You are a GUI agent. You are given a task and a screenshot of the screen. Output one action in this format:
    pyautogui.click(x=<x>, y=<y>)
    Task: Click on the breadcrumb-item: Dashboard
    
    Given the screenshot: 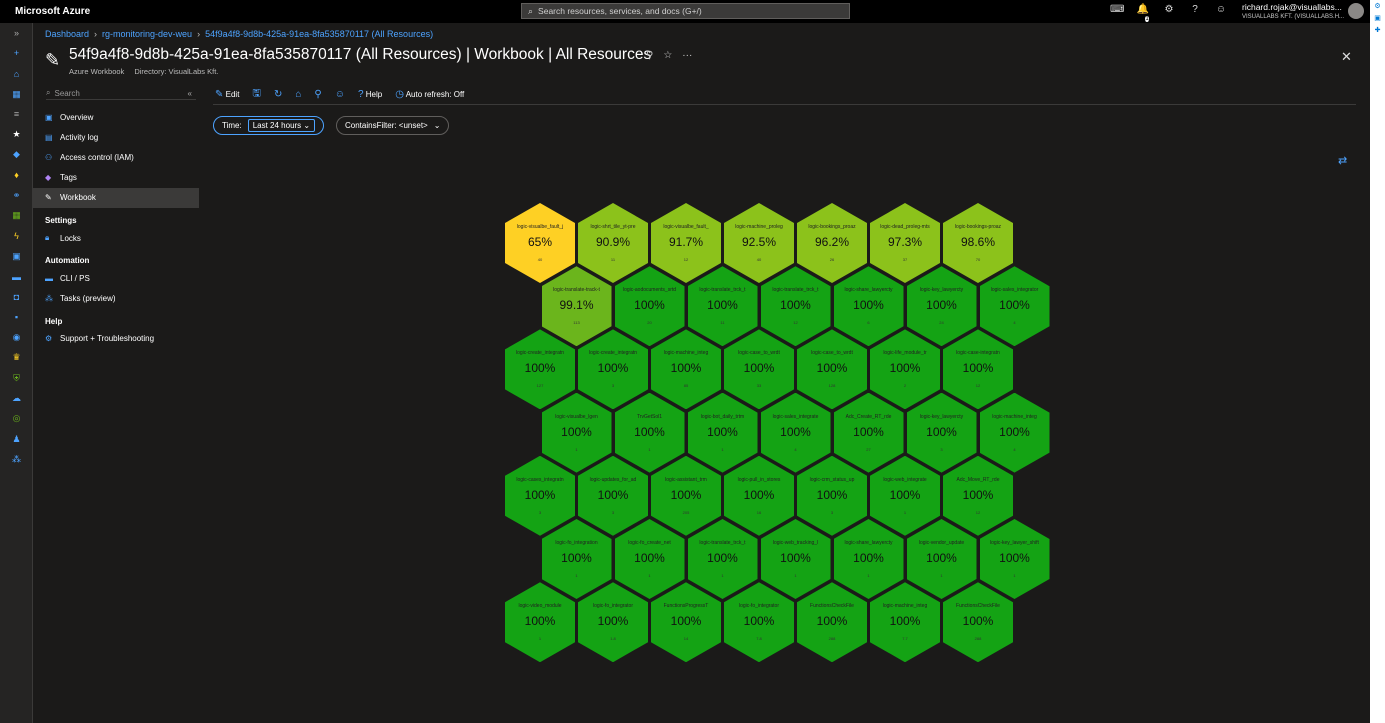 What is the action you would take?
    pyautogui.click(x=67, y=34)
    